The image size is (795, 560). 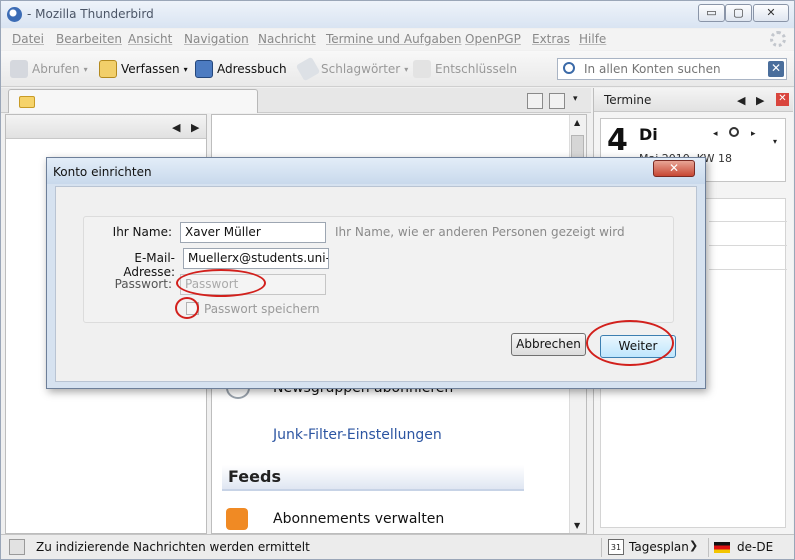 I want to click on prev-view-arrow-icon: ◀, so click(x=176, y=127).